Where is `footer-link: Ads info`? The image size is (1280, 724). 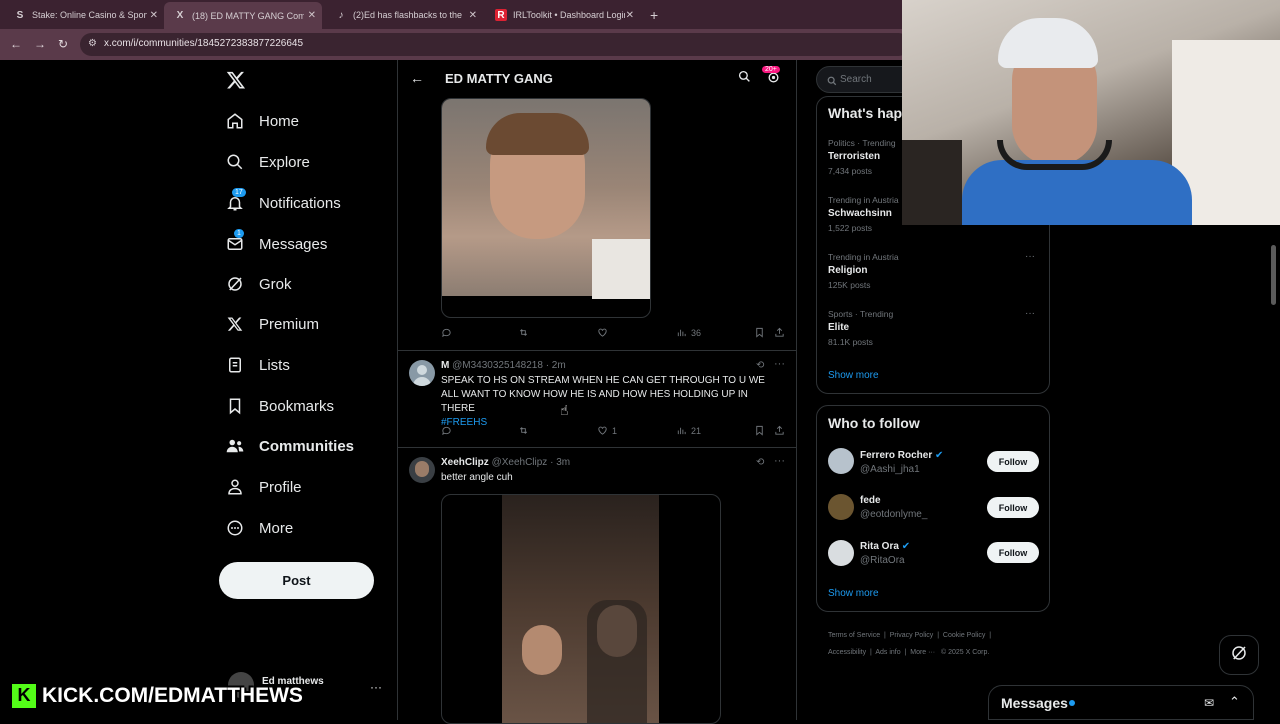
footer-link: Ads info is located at coordinates (887, 652).